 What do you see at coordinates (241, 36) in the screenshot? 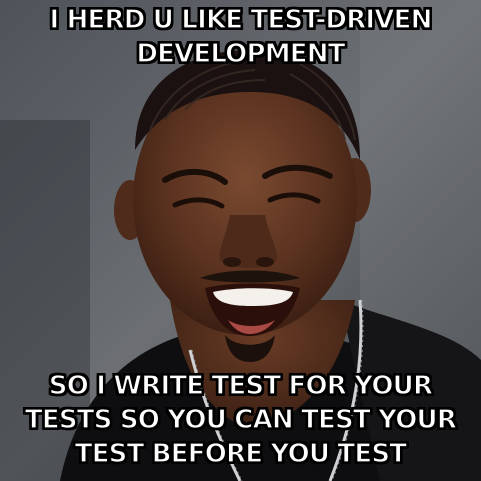
I see `top-caption: I HERD U LIKE TEST-DRIVEN DEVELOPMENT` at bounding box center [241, 36].